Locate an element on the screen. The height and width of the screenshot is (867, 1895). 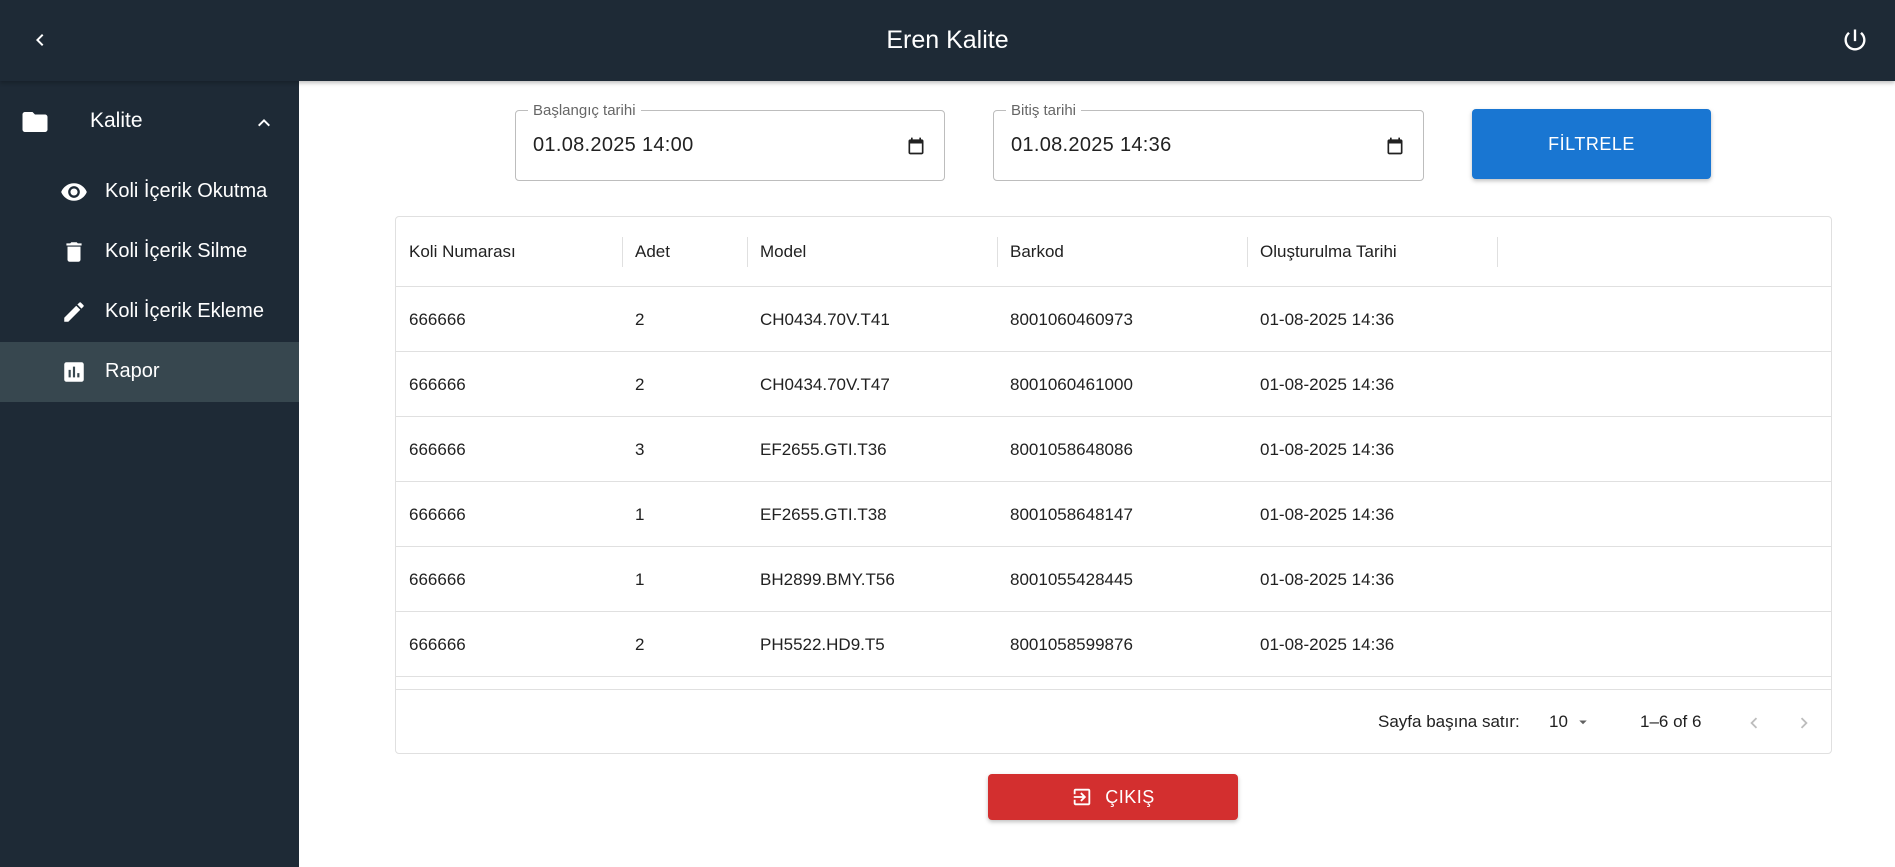
cell-model: CH0434.70V.T47 is located at coordinates (825, 384).